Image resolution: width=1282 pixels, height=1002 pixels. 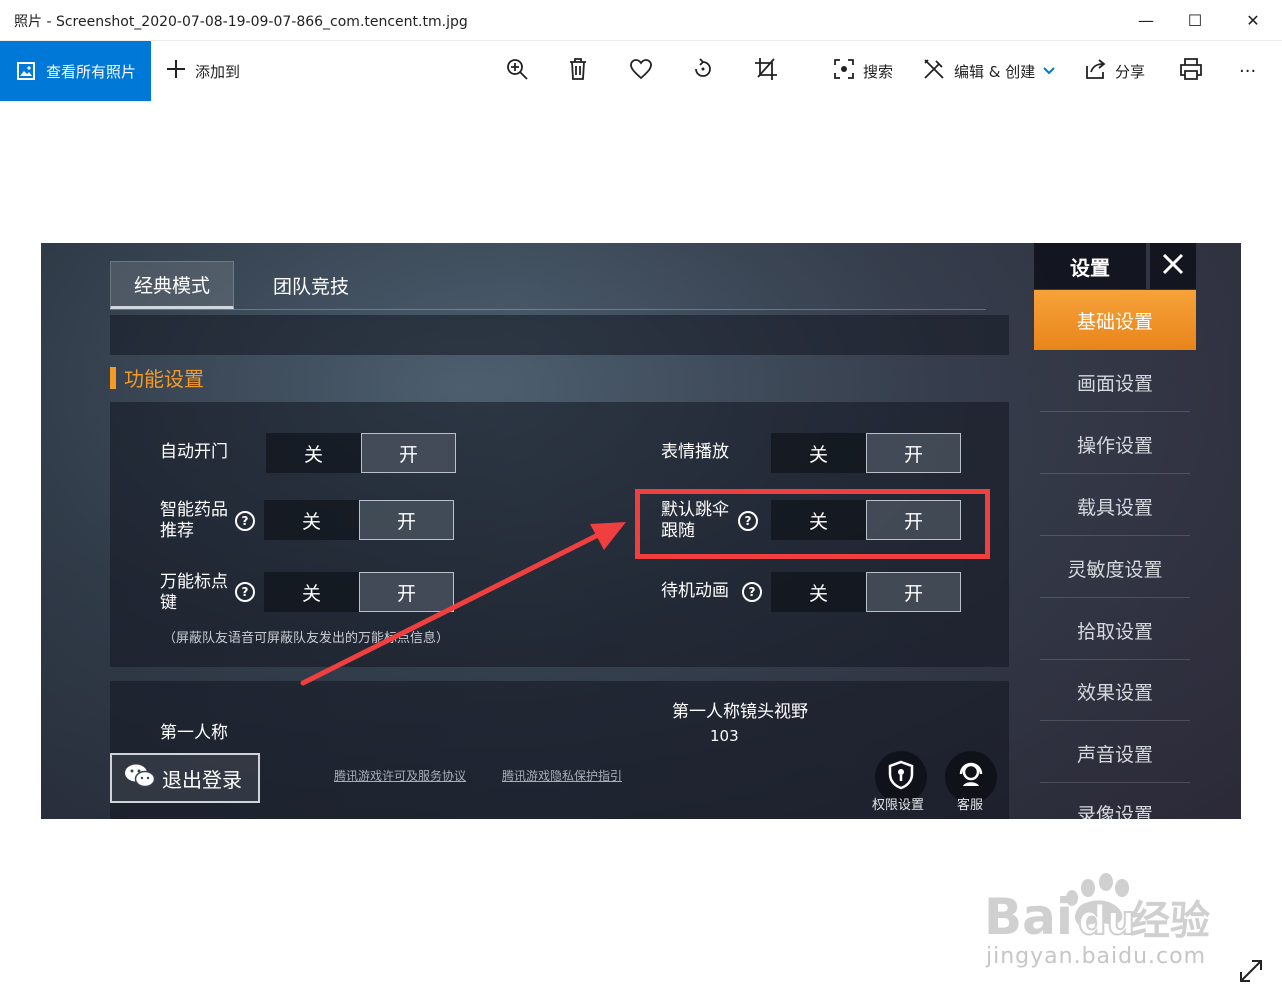 I want to click on toggle-smart-medicine: 关 开, so click(x=359, y=520).